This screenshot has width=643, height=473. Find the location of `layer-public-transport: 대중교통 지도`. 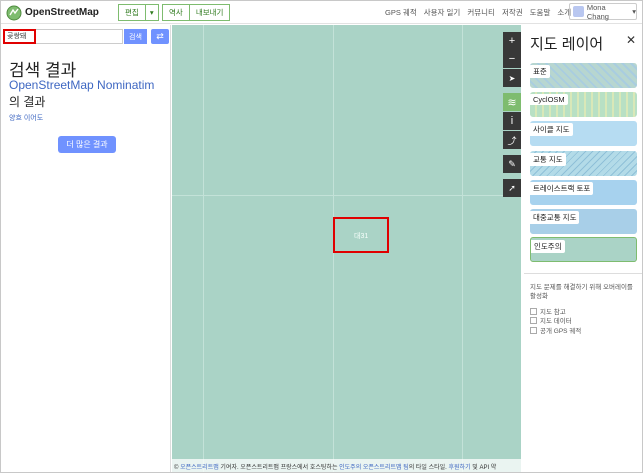

layer-public-transport: 대중교통 지도 is located at coordinates (583, 221).